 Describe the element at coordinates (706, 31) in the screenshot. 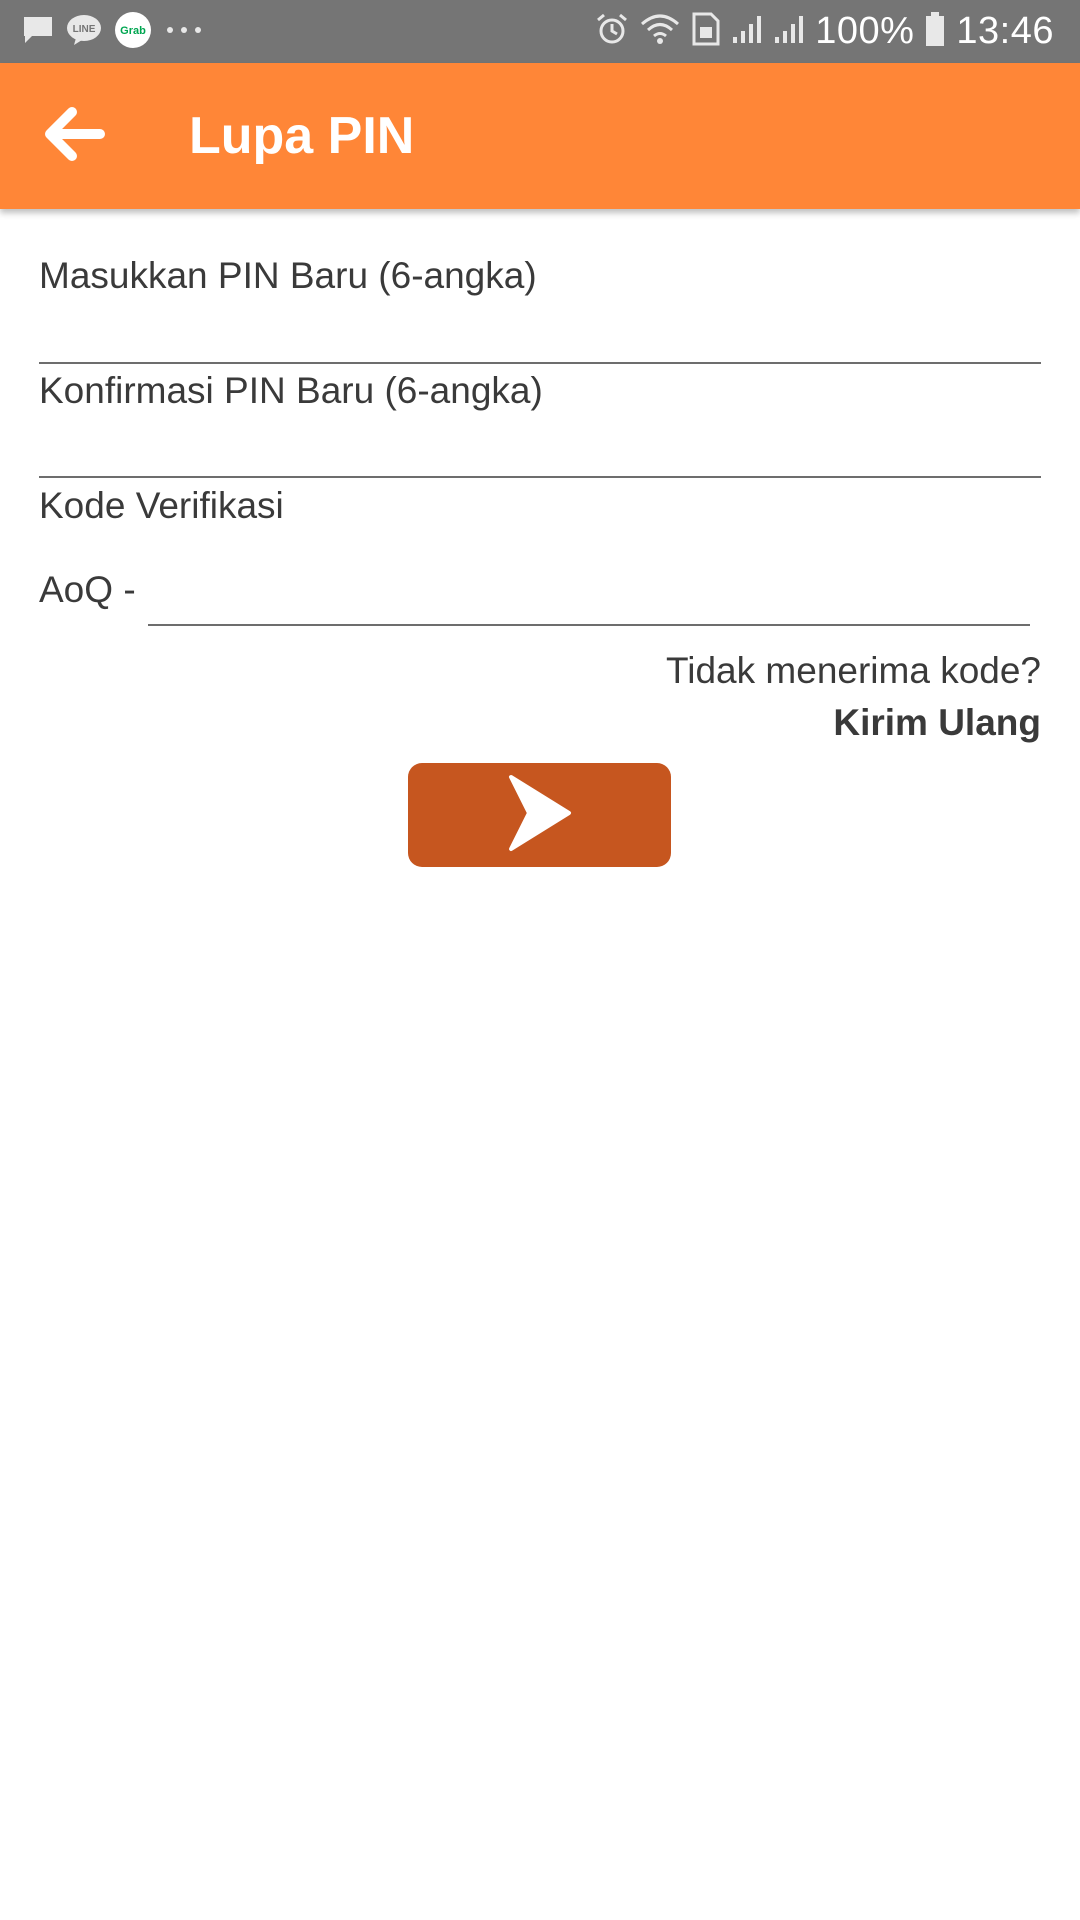

I see `sim-icon` at that location.